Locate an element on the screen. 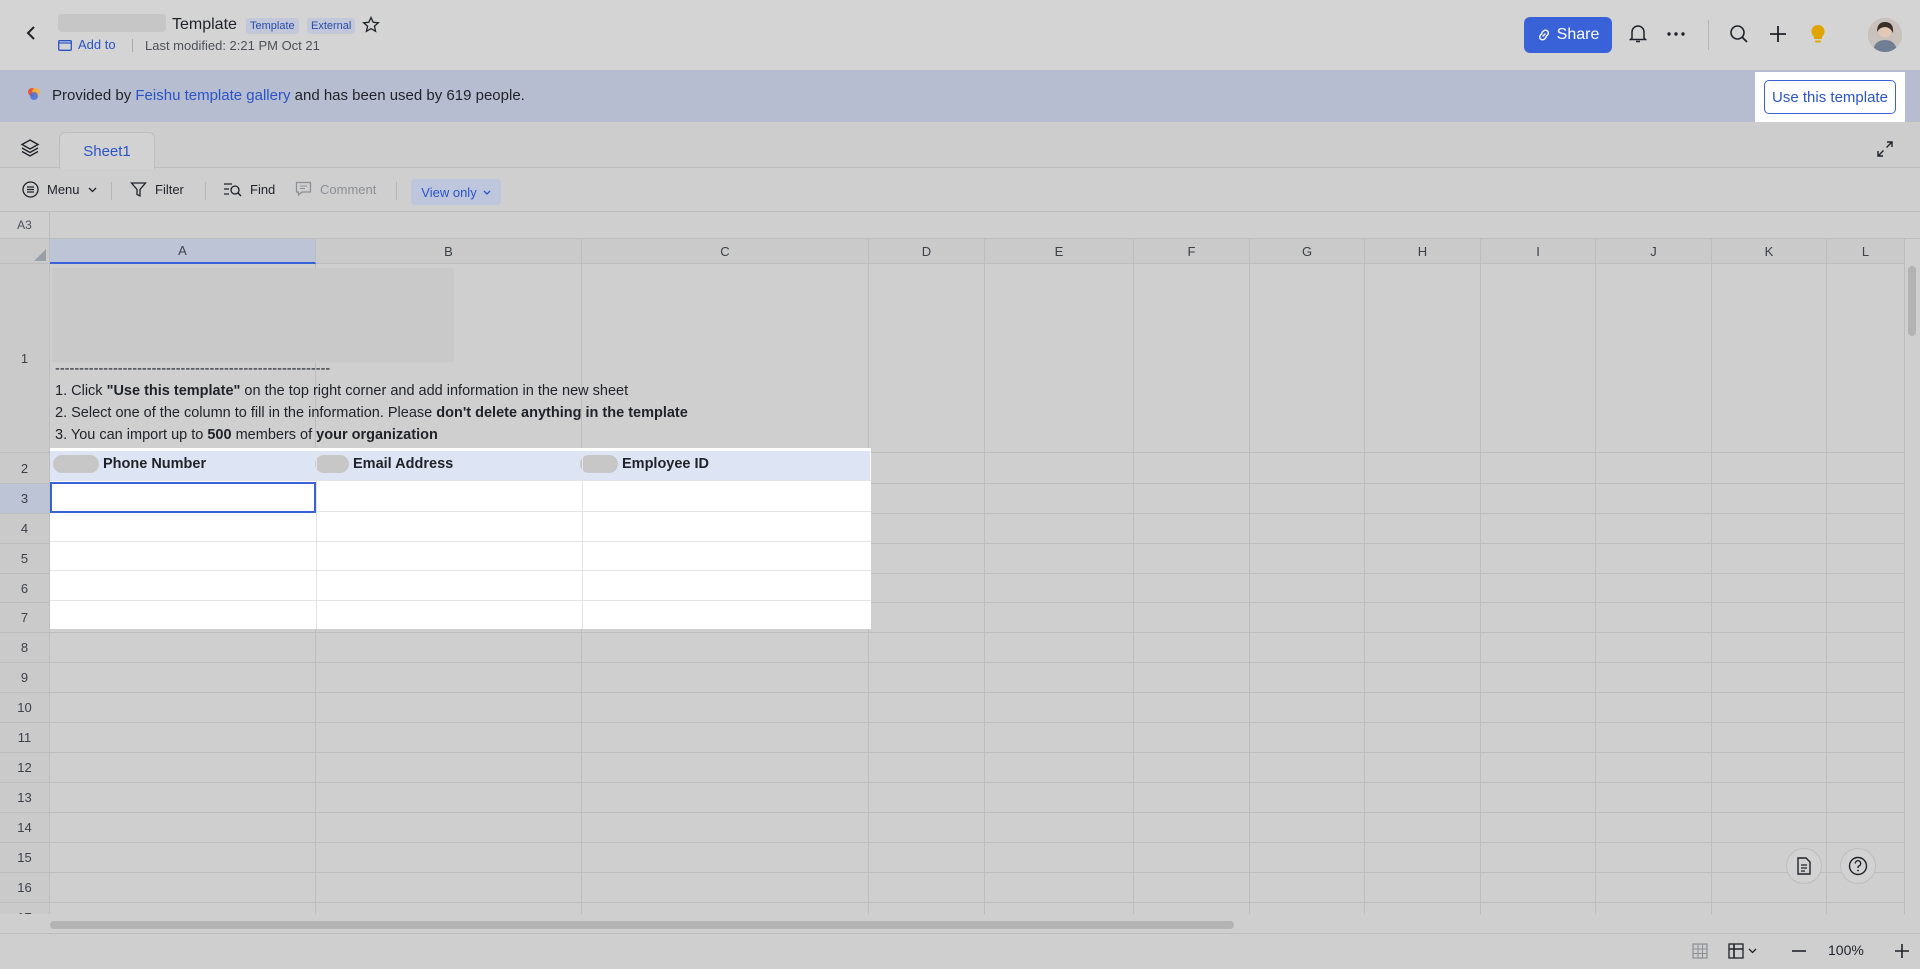  row-header-8: 8 is located at coordinates (25, 648).